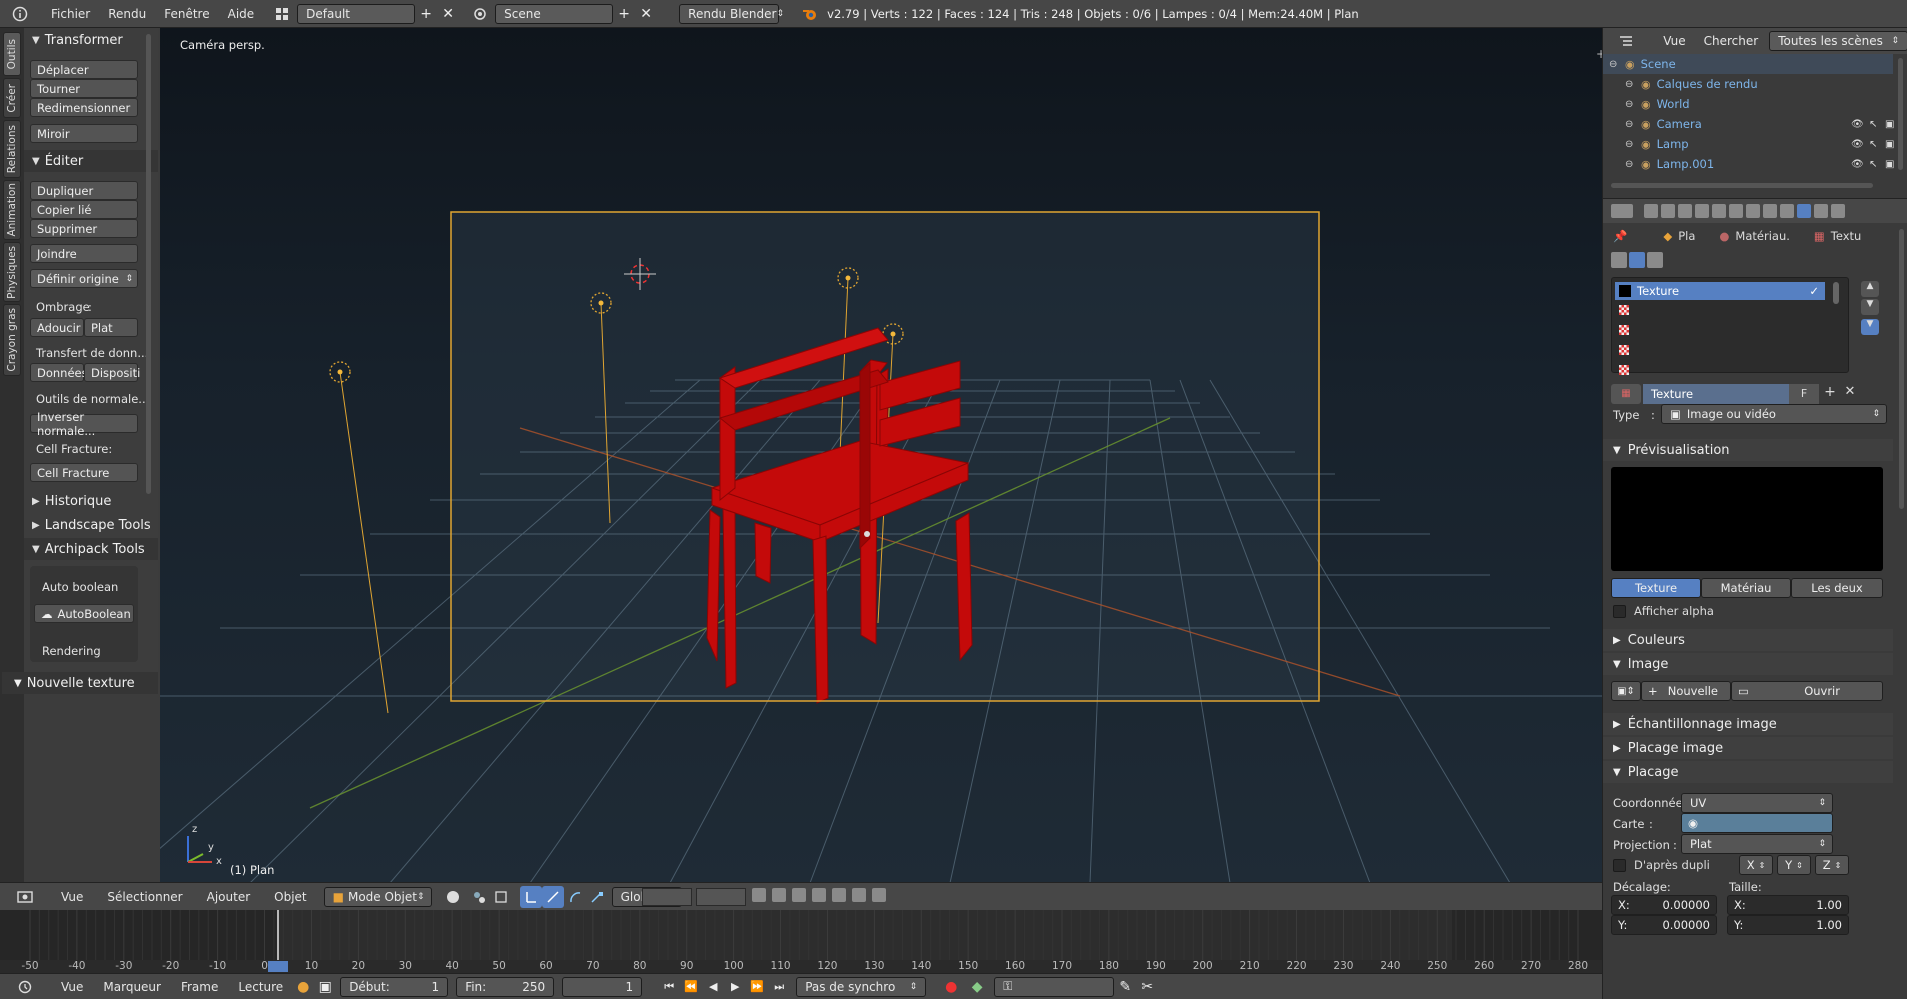  Describe the element at coordinates (1719, 211) in the screenshot. I see `object-tab-icon` at that location.